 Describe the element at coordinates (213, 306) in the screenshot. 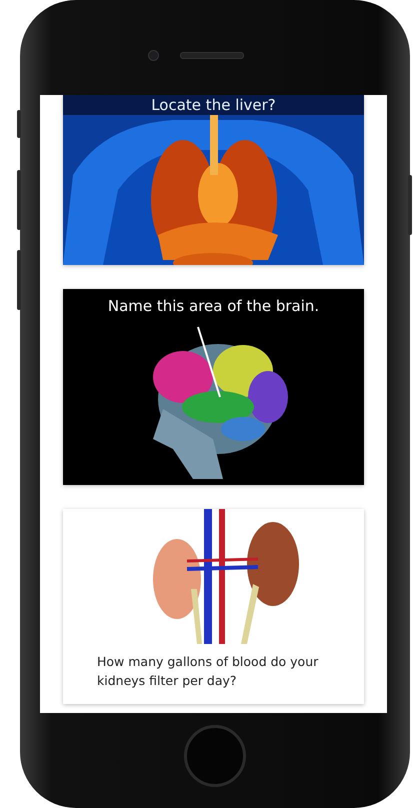

I see `question-text: Name this area of the brain.` at that location.